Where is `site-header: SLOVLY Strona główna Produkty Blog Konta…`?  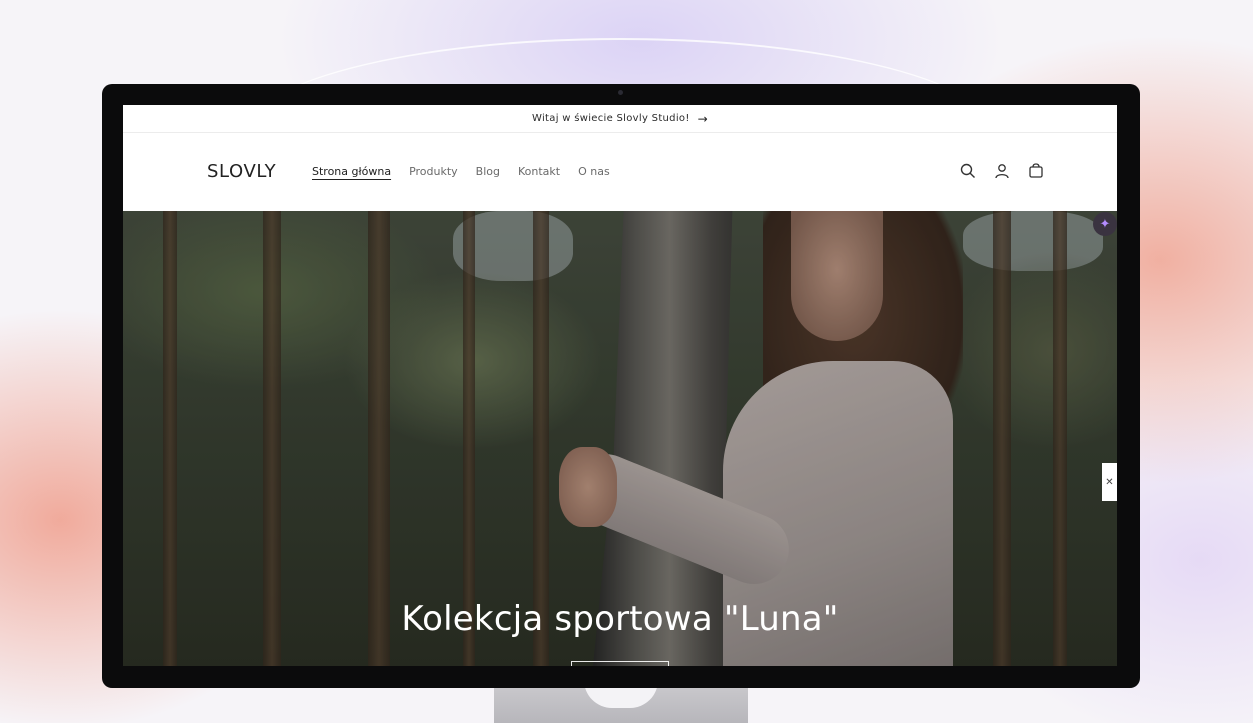
site-header: SLOVLY Strona główna Produkty Blog Konta… is located at coordinates (620, 172).